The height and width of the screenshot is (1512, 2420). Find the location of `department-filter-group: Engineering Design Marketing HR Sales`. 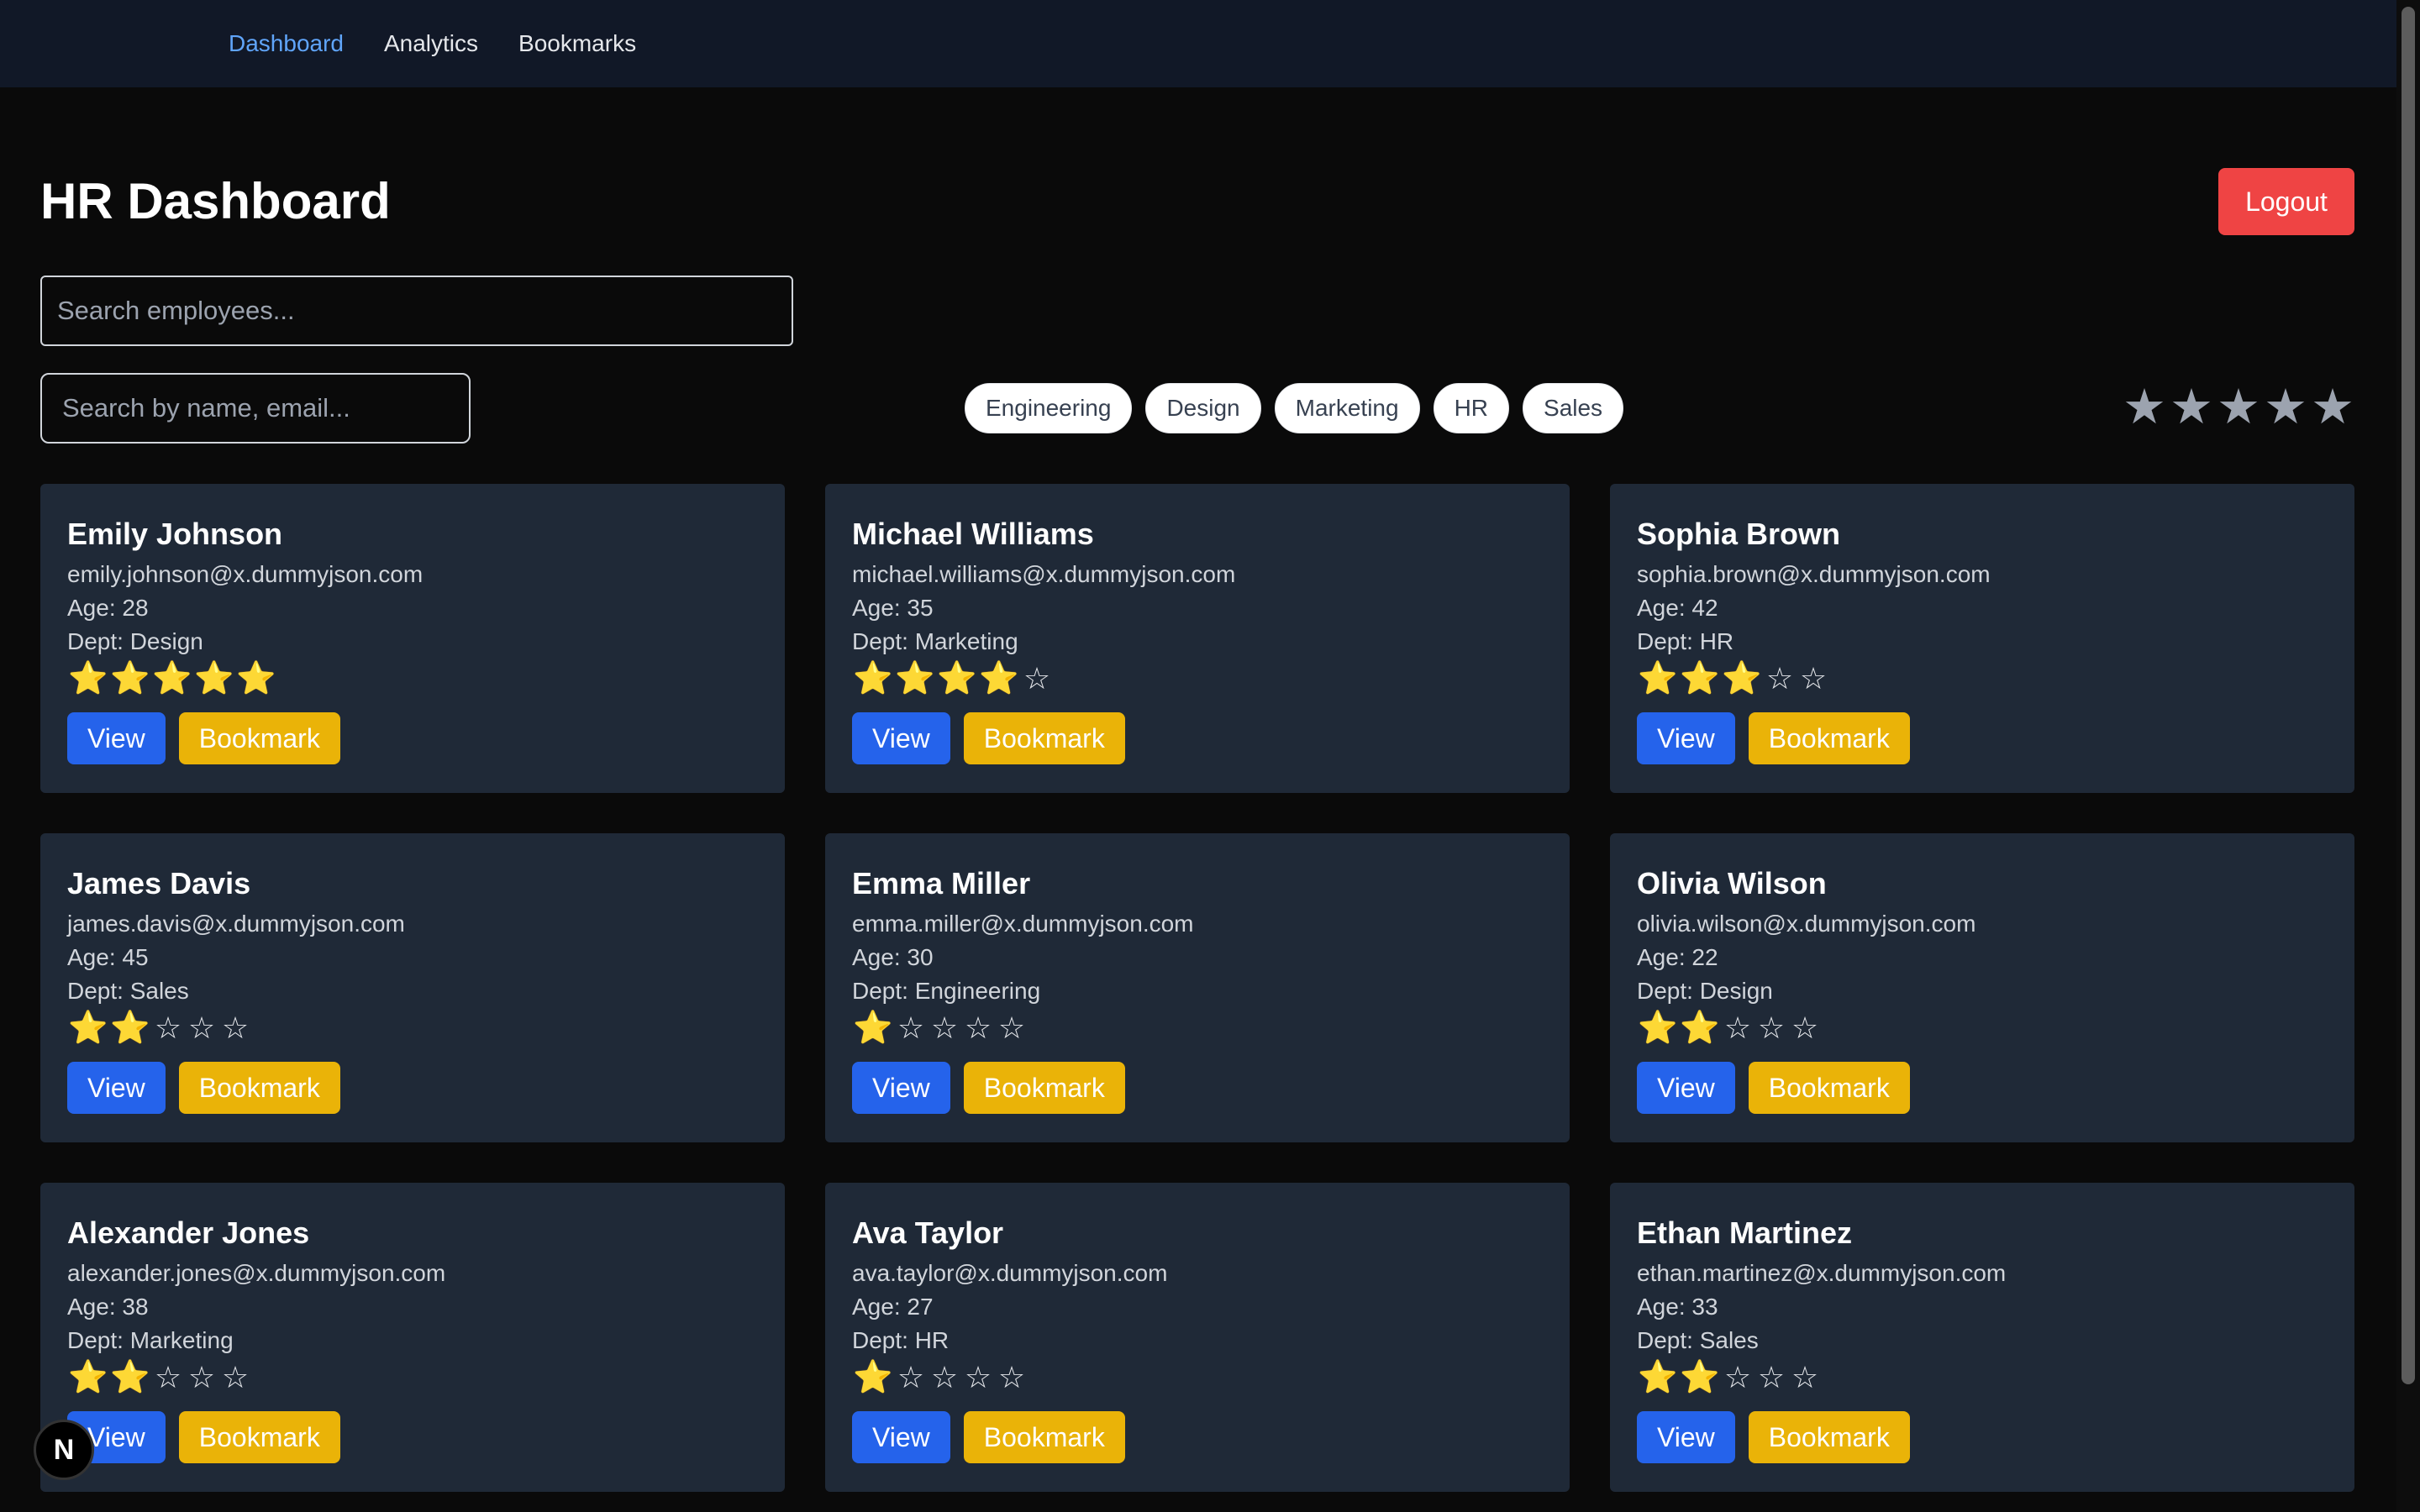

department-filter-group: Engineering Design Marketing HR Sales is located at coordinates (1294, 408).